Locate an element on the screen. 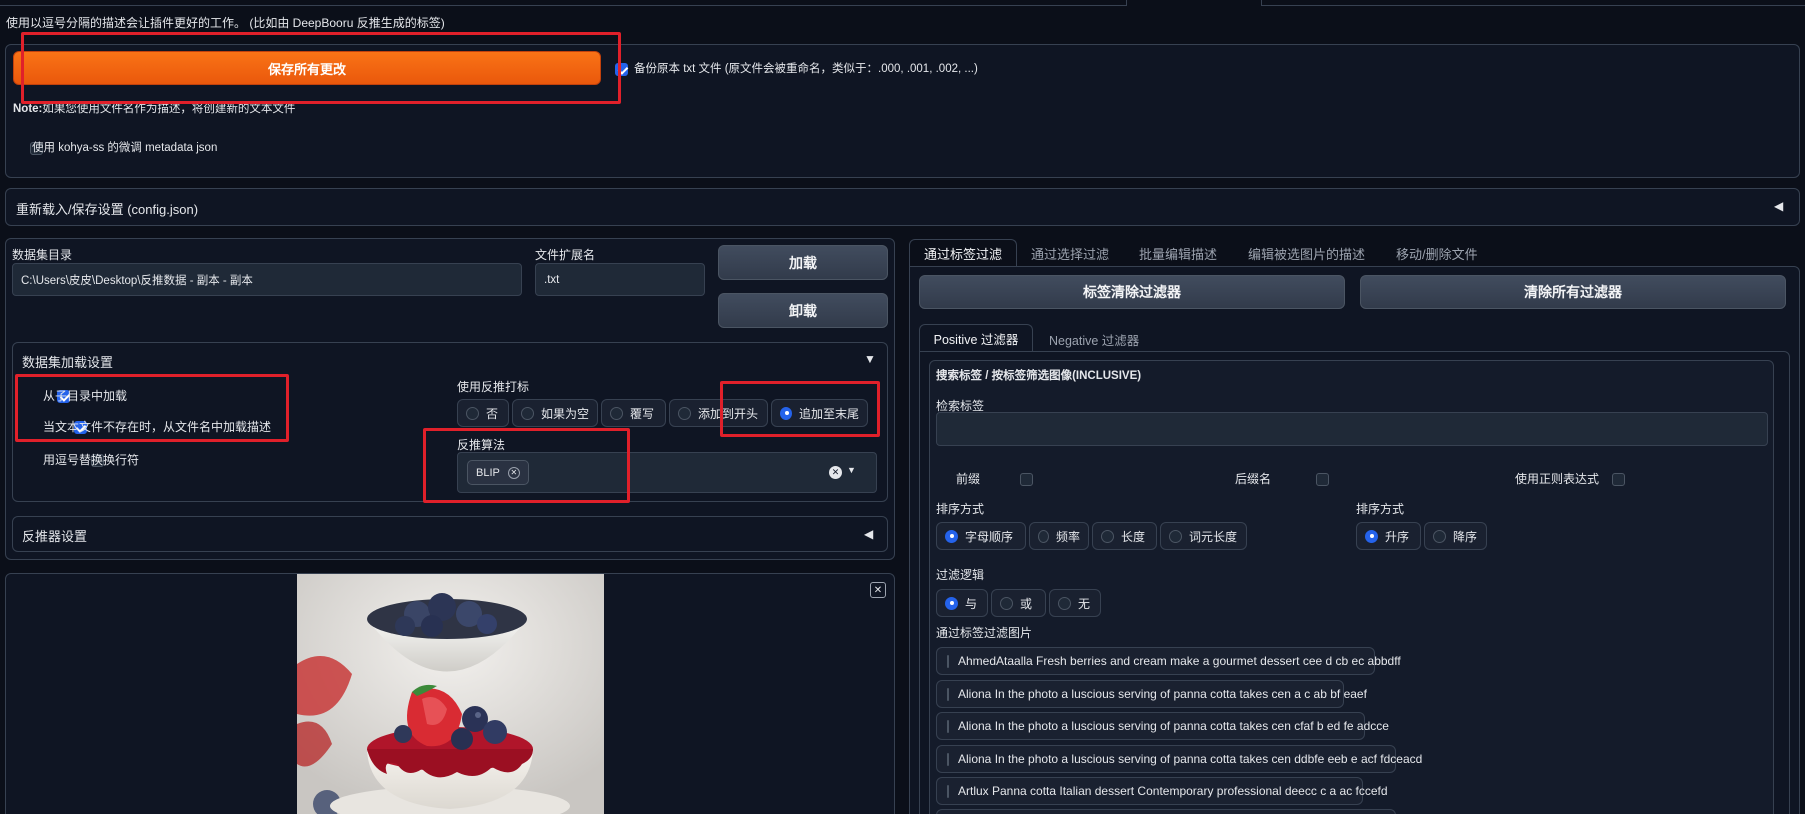 This screenshot has height=814, width=1805. clear-all-filters-button: 清除所有过滤器 is located at coordinates (1573, 292).